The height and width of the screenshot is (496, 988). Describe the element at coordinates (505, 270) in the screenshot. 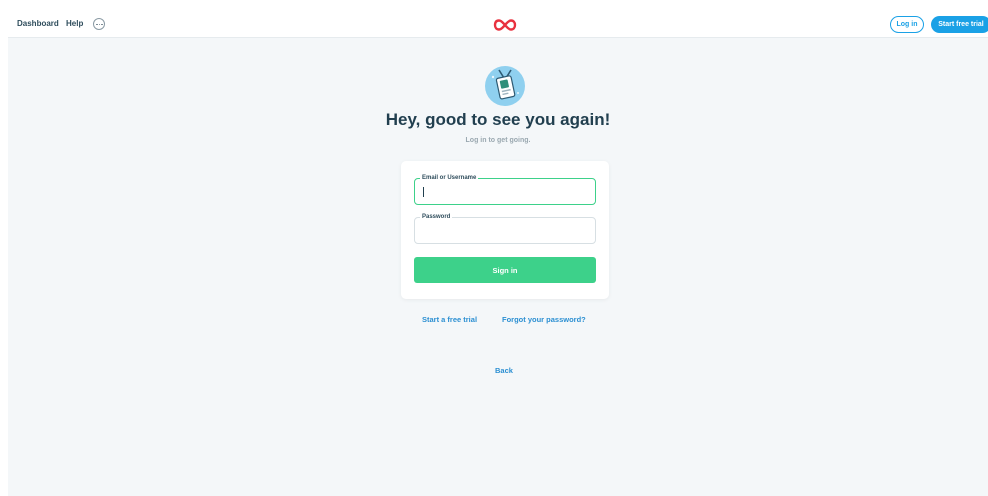

I see `sign-in-button: Sign in` at that location.